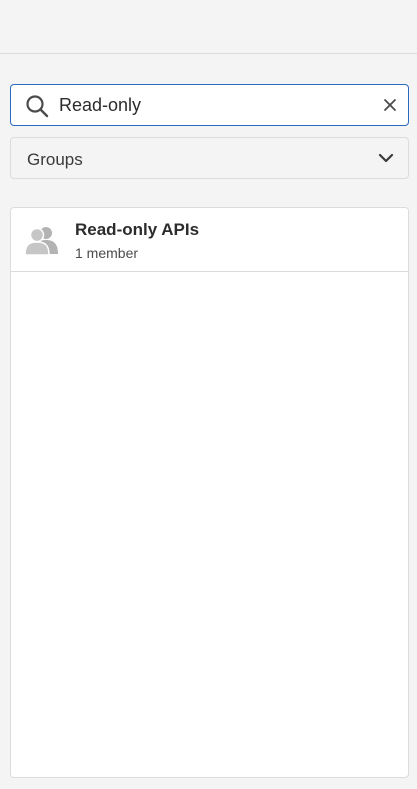 The image size is (417, 789). I want to click on top-bar, so click(208, 27).